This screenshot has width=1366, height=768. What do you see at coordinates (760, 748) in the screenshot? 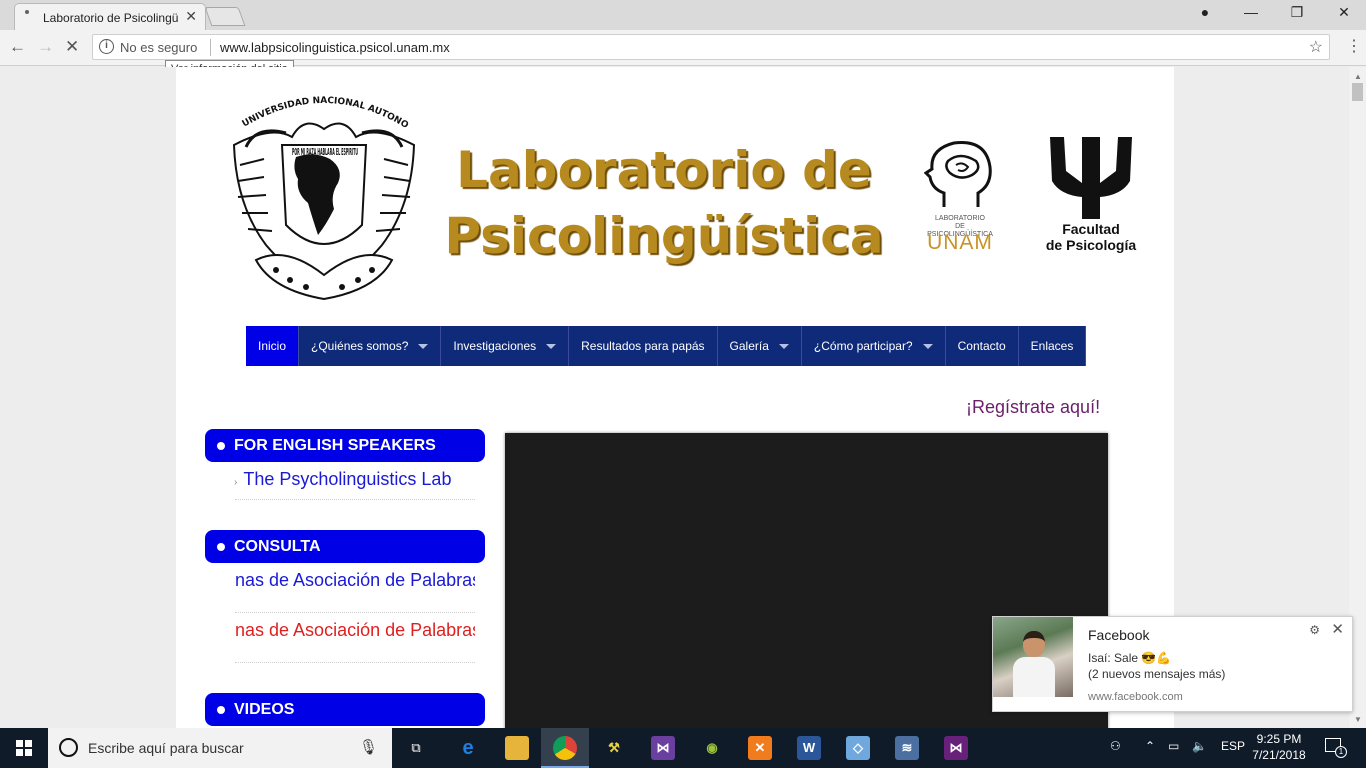
I see `xampp-icon: ✕` at bounding box center [760, 748].